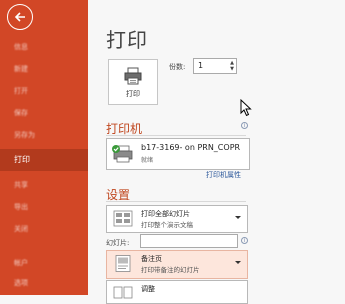 This screenshot has height=304, width=345. Describe the element at coordinates (123, 263) in the screenshot. I see `notes-page-icon` at that location.